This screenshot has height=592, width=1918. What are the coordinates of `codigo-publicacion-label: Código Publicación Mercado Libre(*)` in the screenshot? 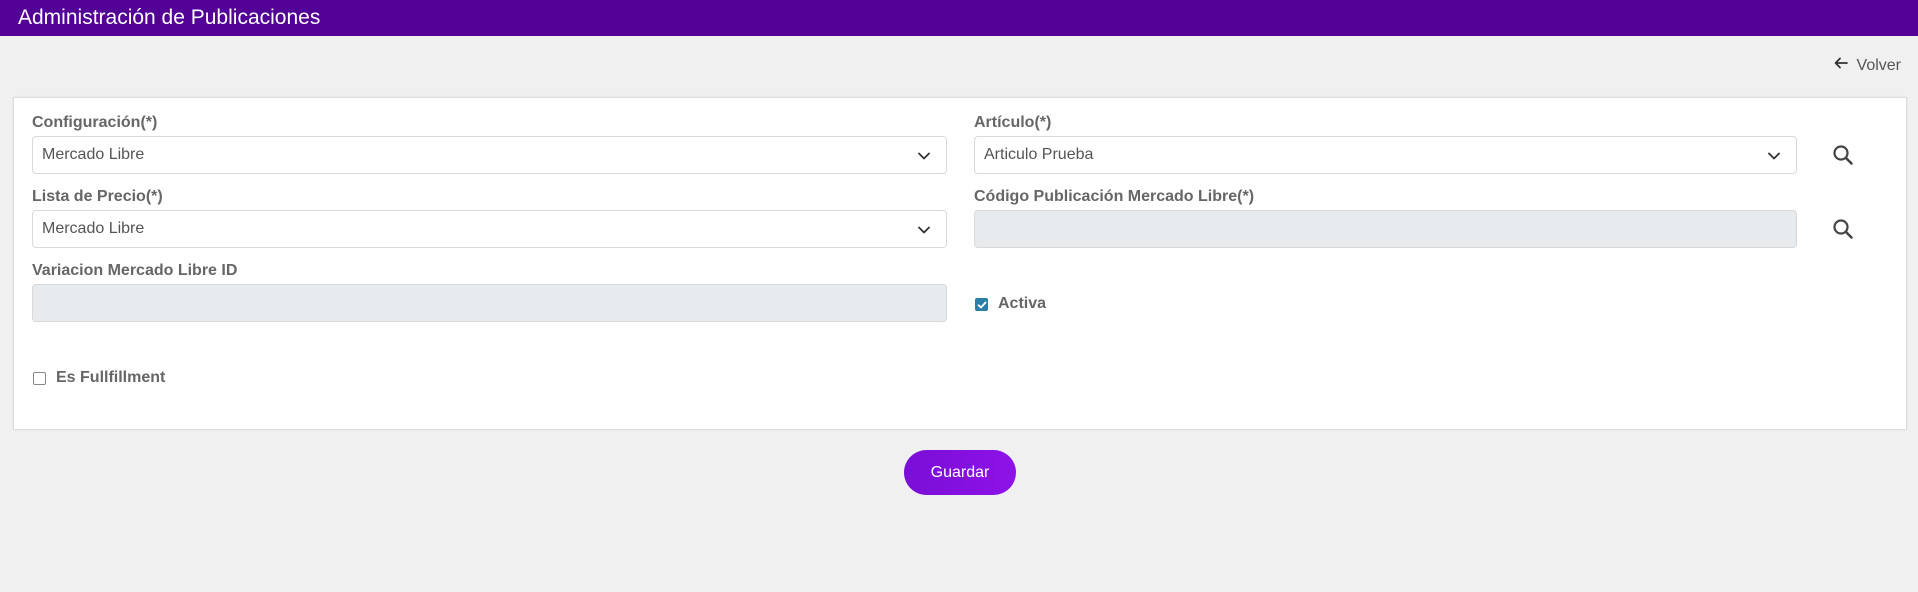 It's located at (1114, 196).